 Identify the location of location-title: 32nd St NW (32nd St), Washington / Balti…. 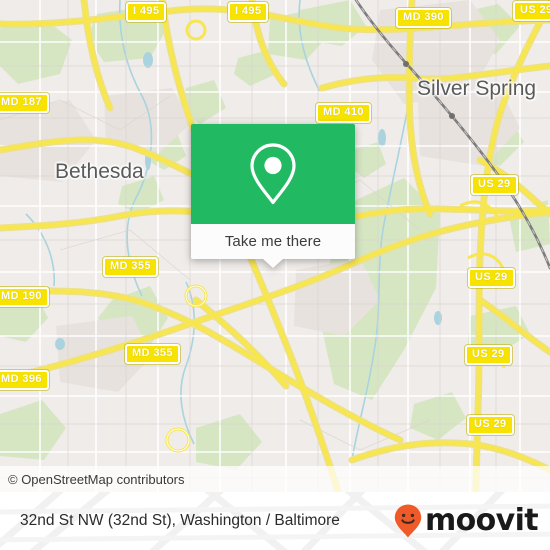
(180, 521).